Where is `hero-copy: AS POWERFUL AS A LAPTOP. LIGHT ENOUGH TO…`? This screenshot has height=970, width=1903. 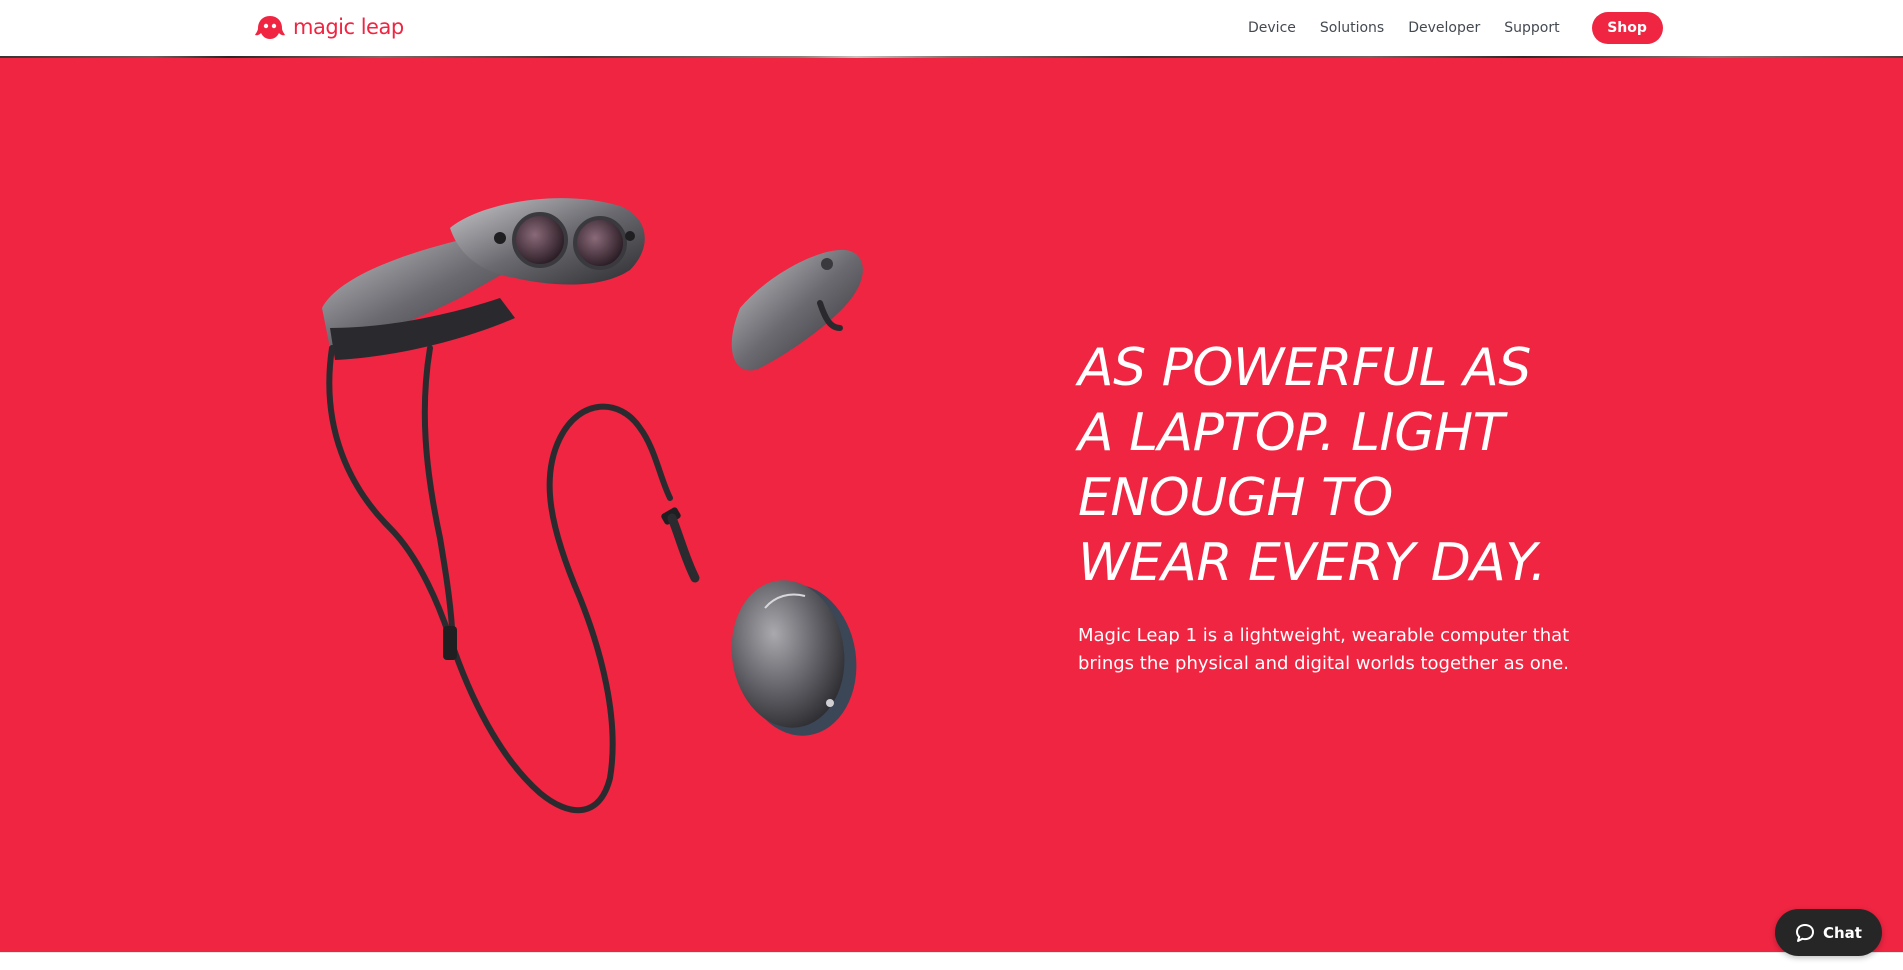 hero-copy: AS POWERFUL AS A LAPTOP. LIGHT ENOUGH TO… is located at coordinates (1338, 507).